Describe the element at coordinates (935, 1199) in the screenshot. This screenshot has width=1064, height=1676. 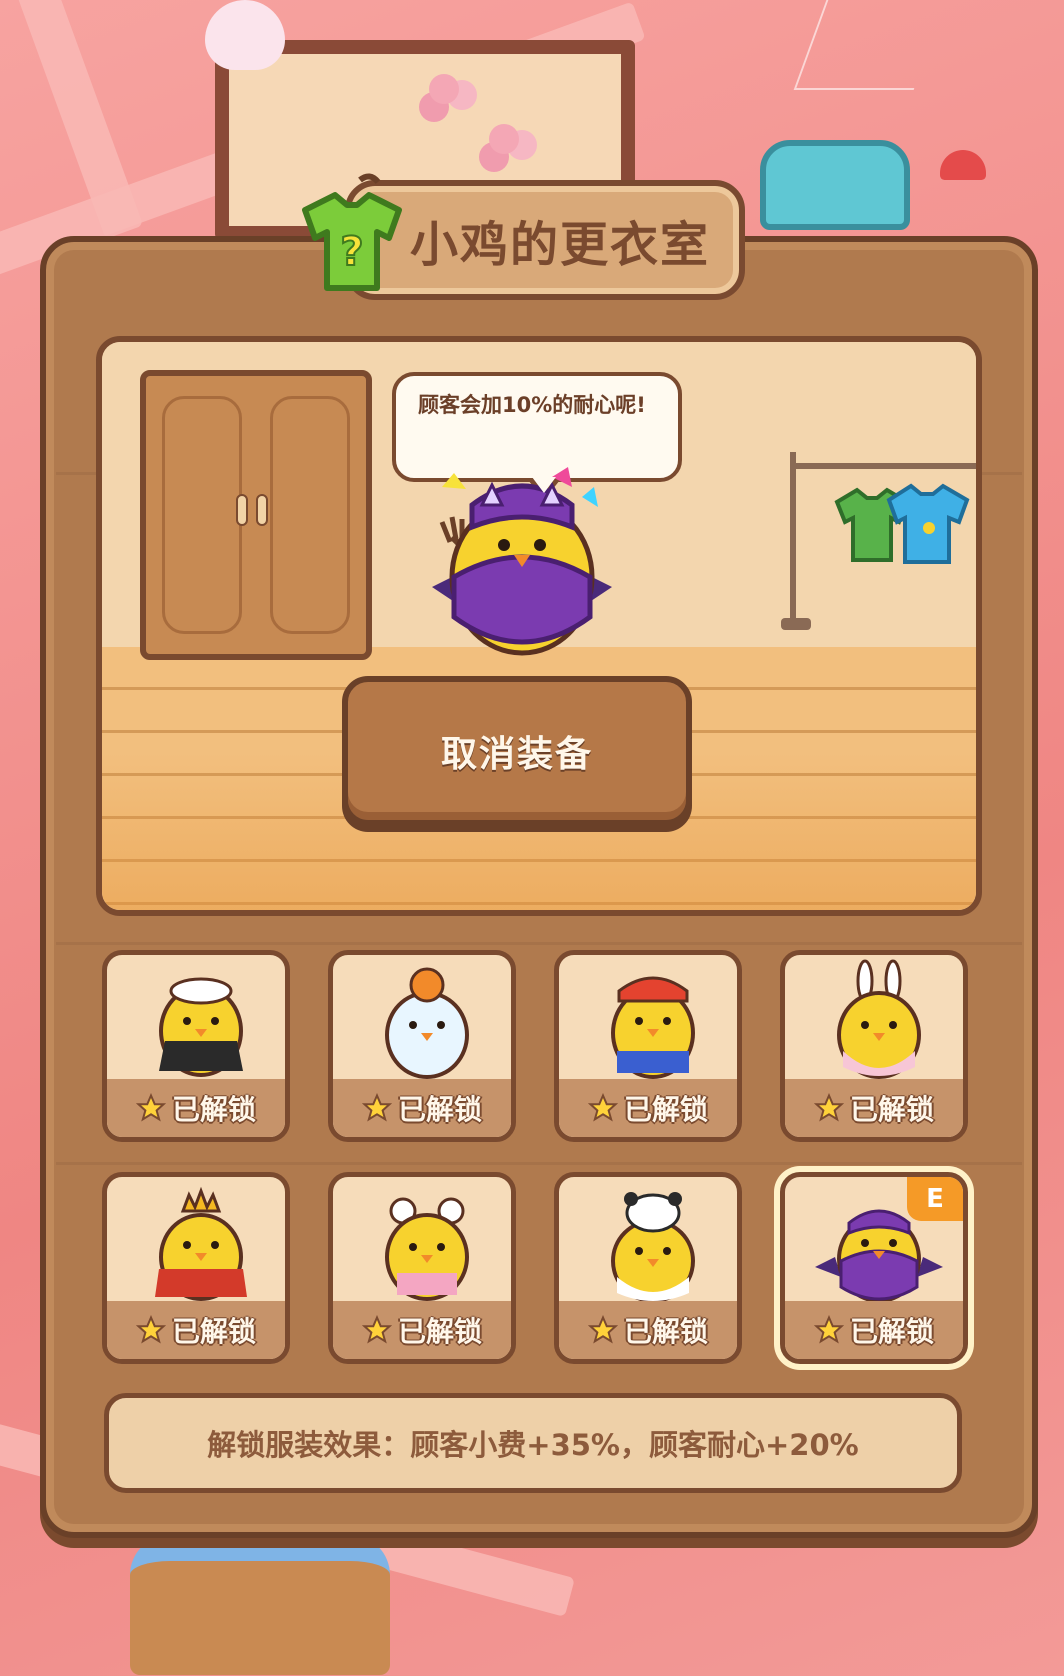
I see `equipped-badge: E` at that location.